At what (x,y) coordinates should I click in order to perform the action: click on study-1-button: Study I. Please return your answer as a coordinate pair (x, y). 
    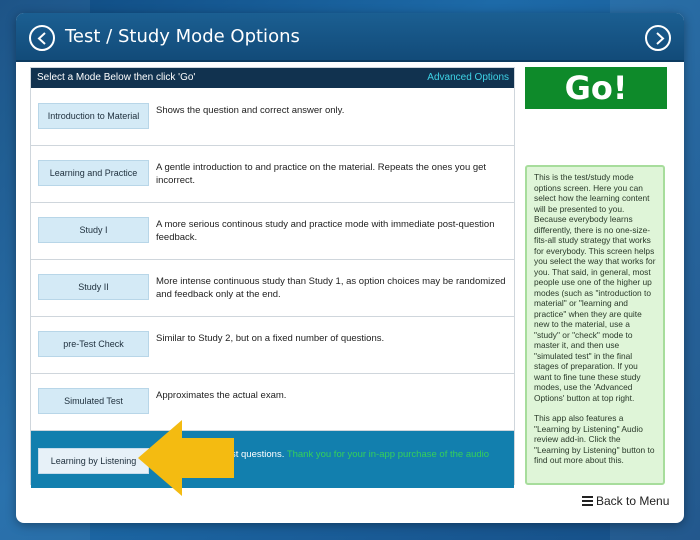
    Looking at the image, I should click on (93, 230).